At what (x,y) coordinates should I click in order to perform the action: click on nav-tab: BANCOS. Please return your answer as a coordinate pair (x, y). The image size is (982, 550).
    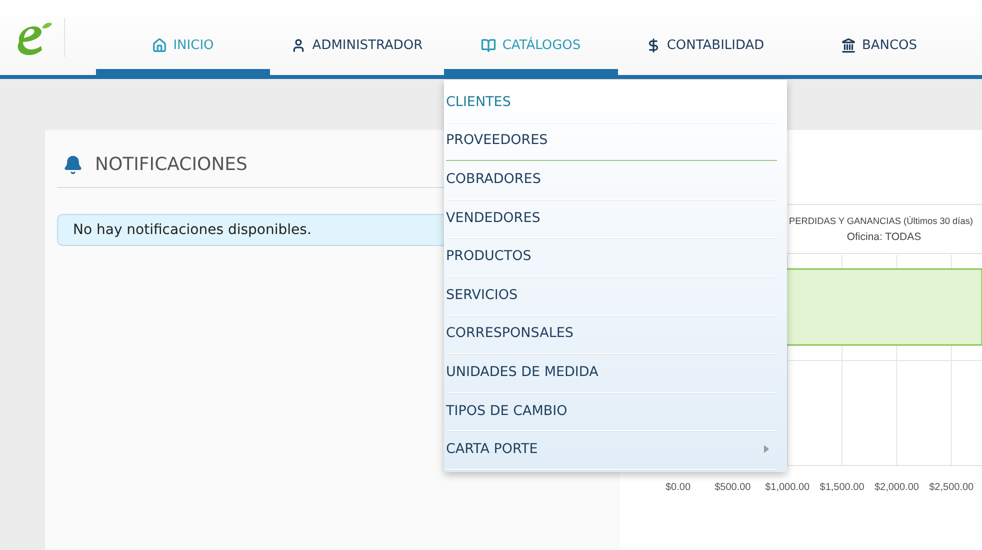
    Looking at the image, I should click on (879, 48).